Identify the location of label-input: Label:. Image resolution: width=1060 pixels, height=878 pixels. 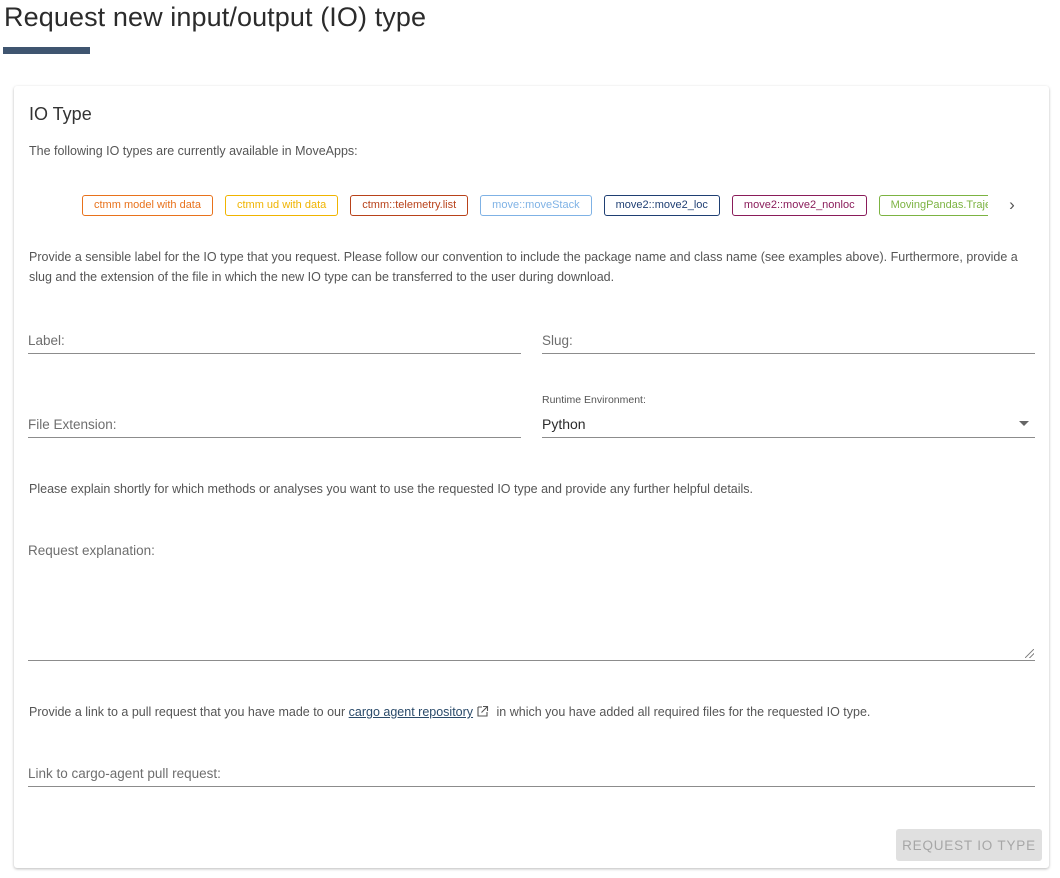
(274, 343).